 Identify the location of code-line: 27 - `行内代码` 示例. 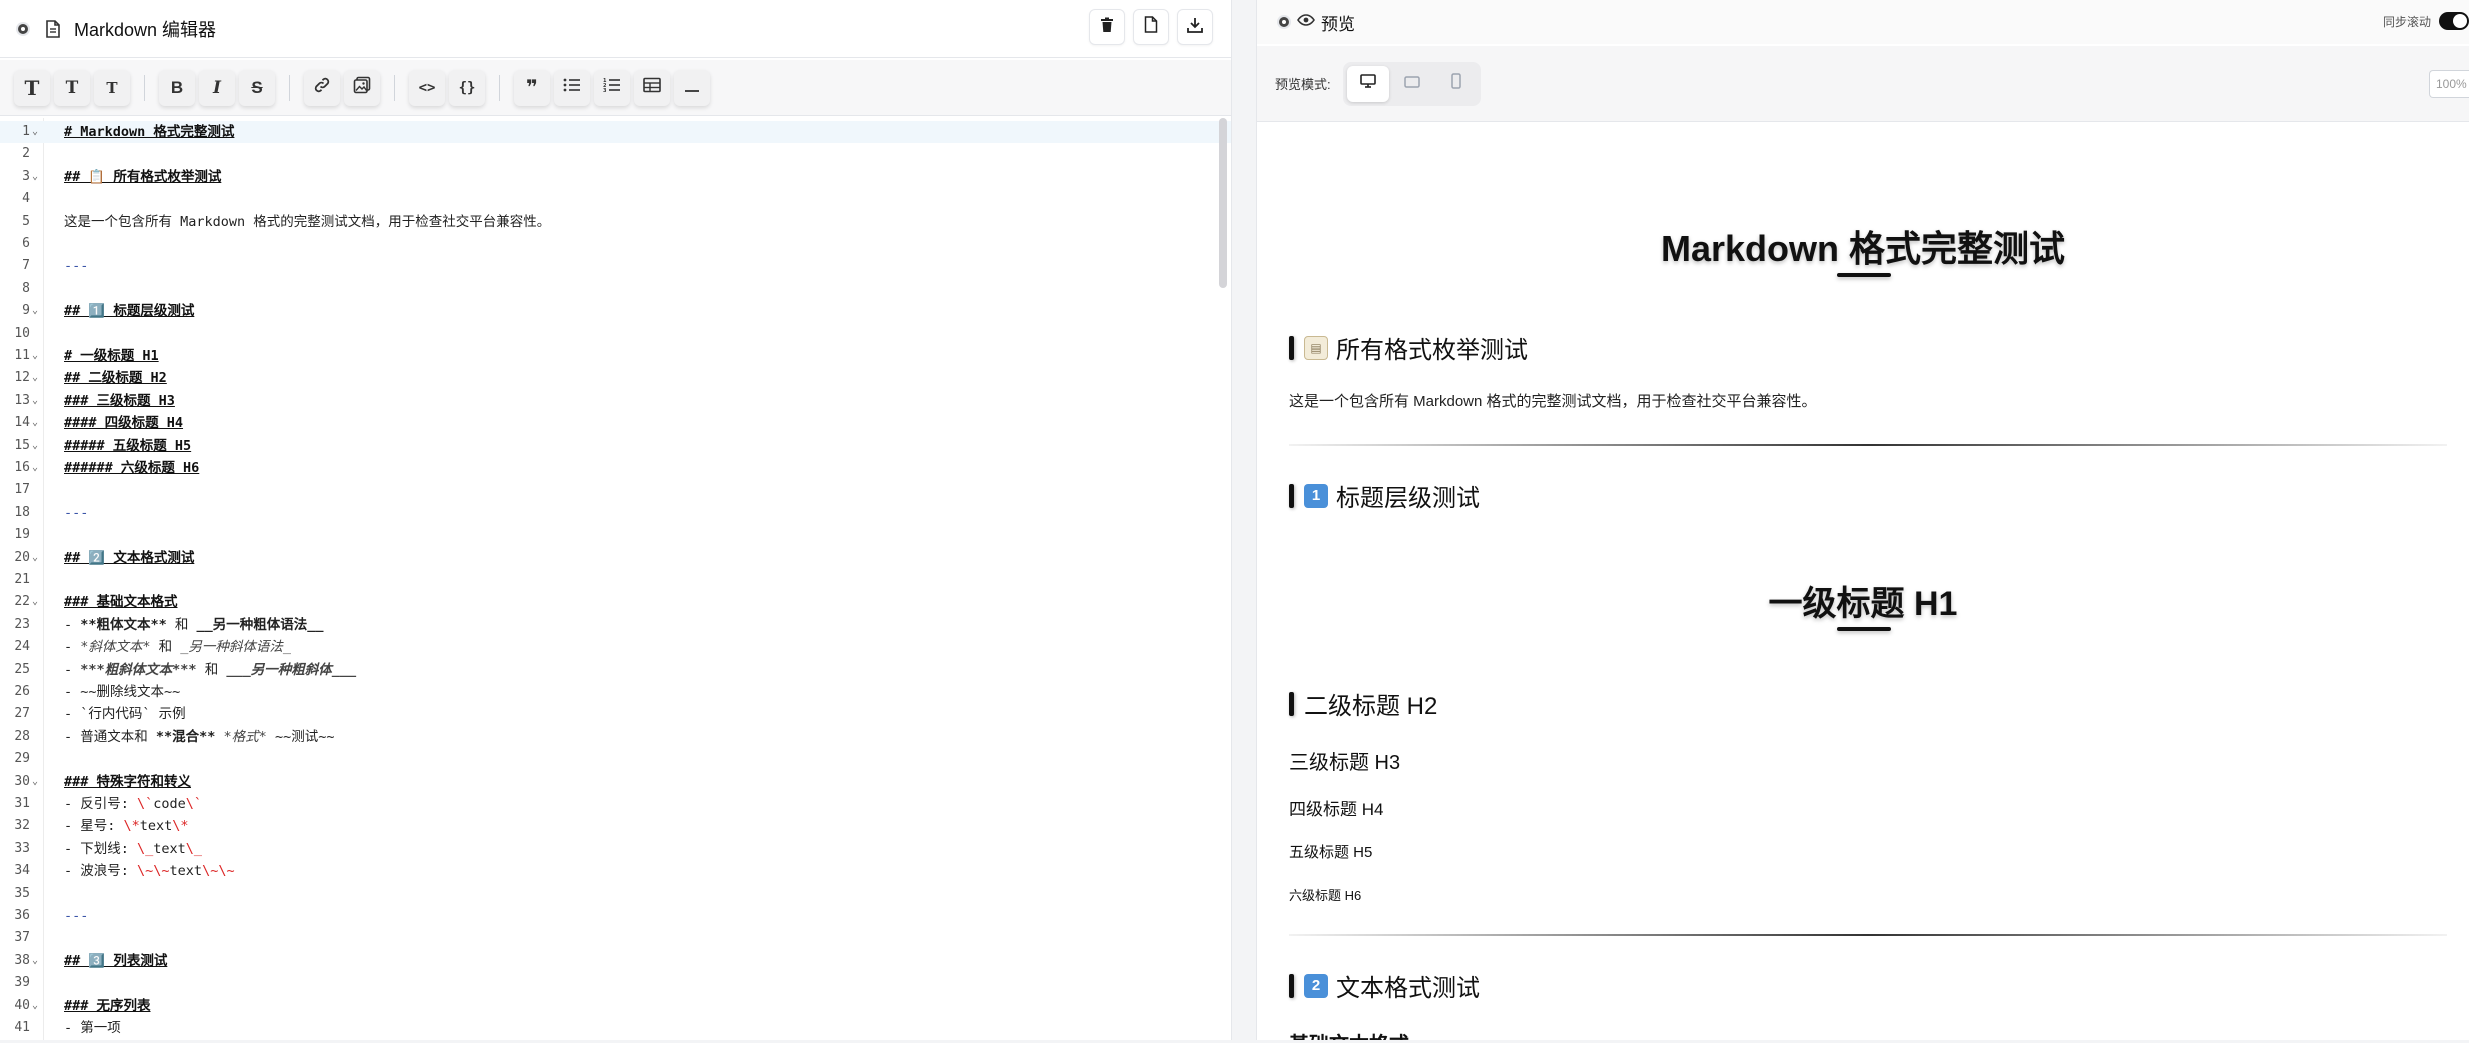
(615, 714).